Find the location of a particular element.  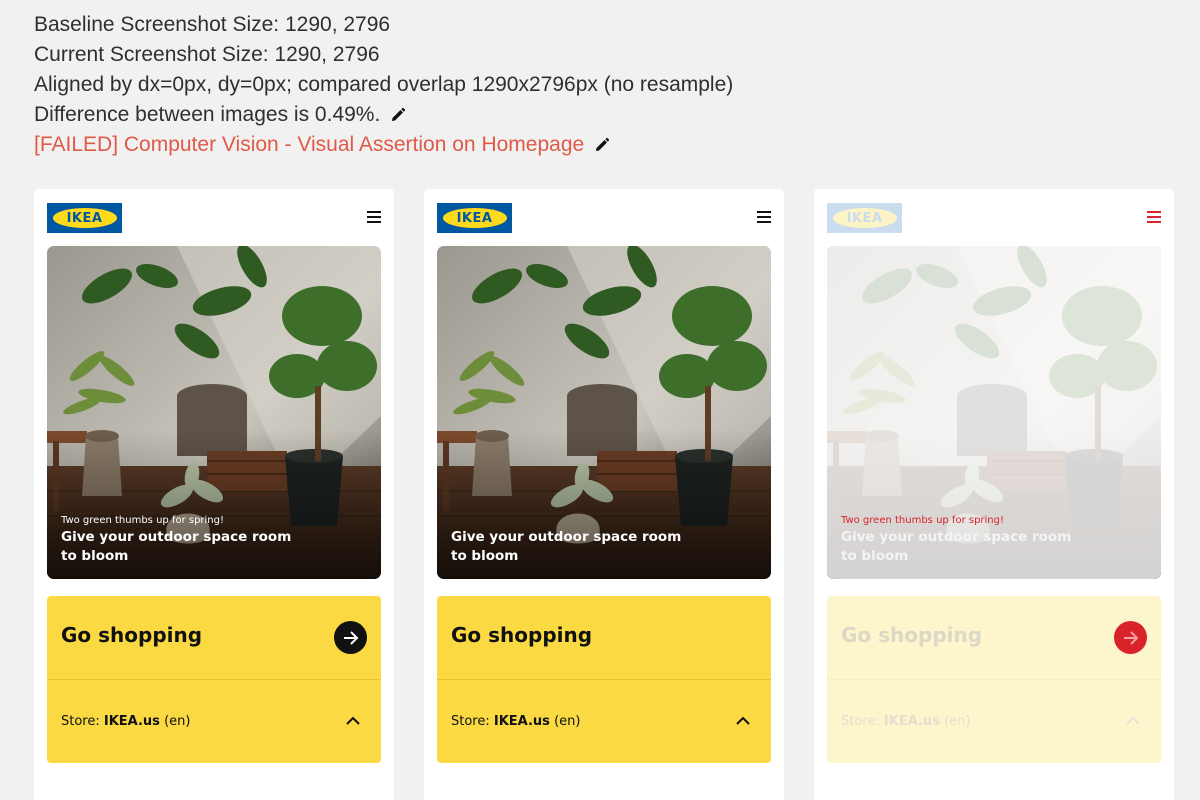

baseline-size-text: Baseline Screenshot Size: 1290, 2796 is located at coordinates (212, 24).